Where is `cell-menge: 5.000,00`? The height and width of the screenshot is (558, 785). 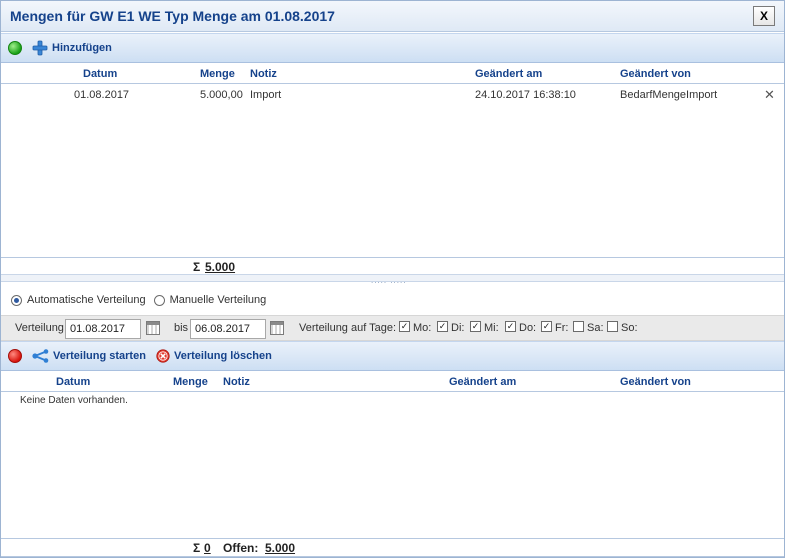 cell-menge: 5.000,00 is located at coordinates (221, 95).